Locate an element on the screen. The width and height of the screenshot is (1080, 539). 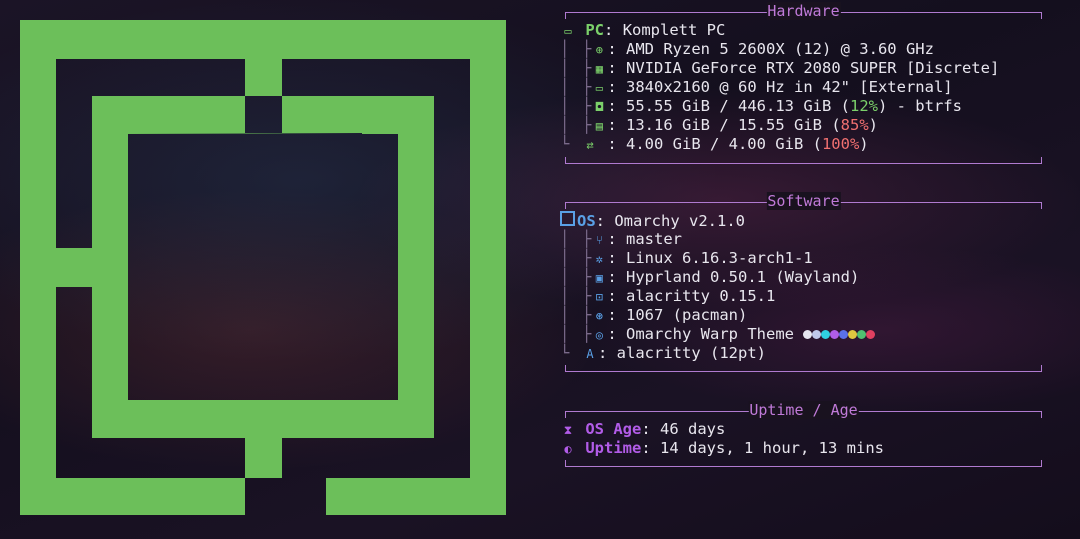
section-title-text: Uptime / Age is located at coordinates (803, 410).